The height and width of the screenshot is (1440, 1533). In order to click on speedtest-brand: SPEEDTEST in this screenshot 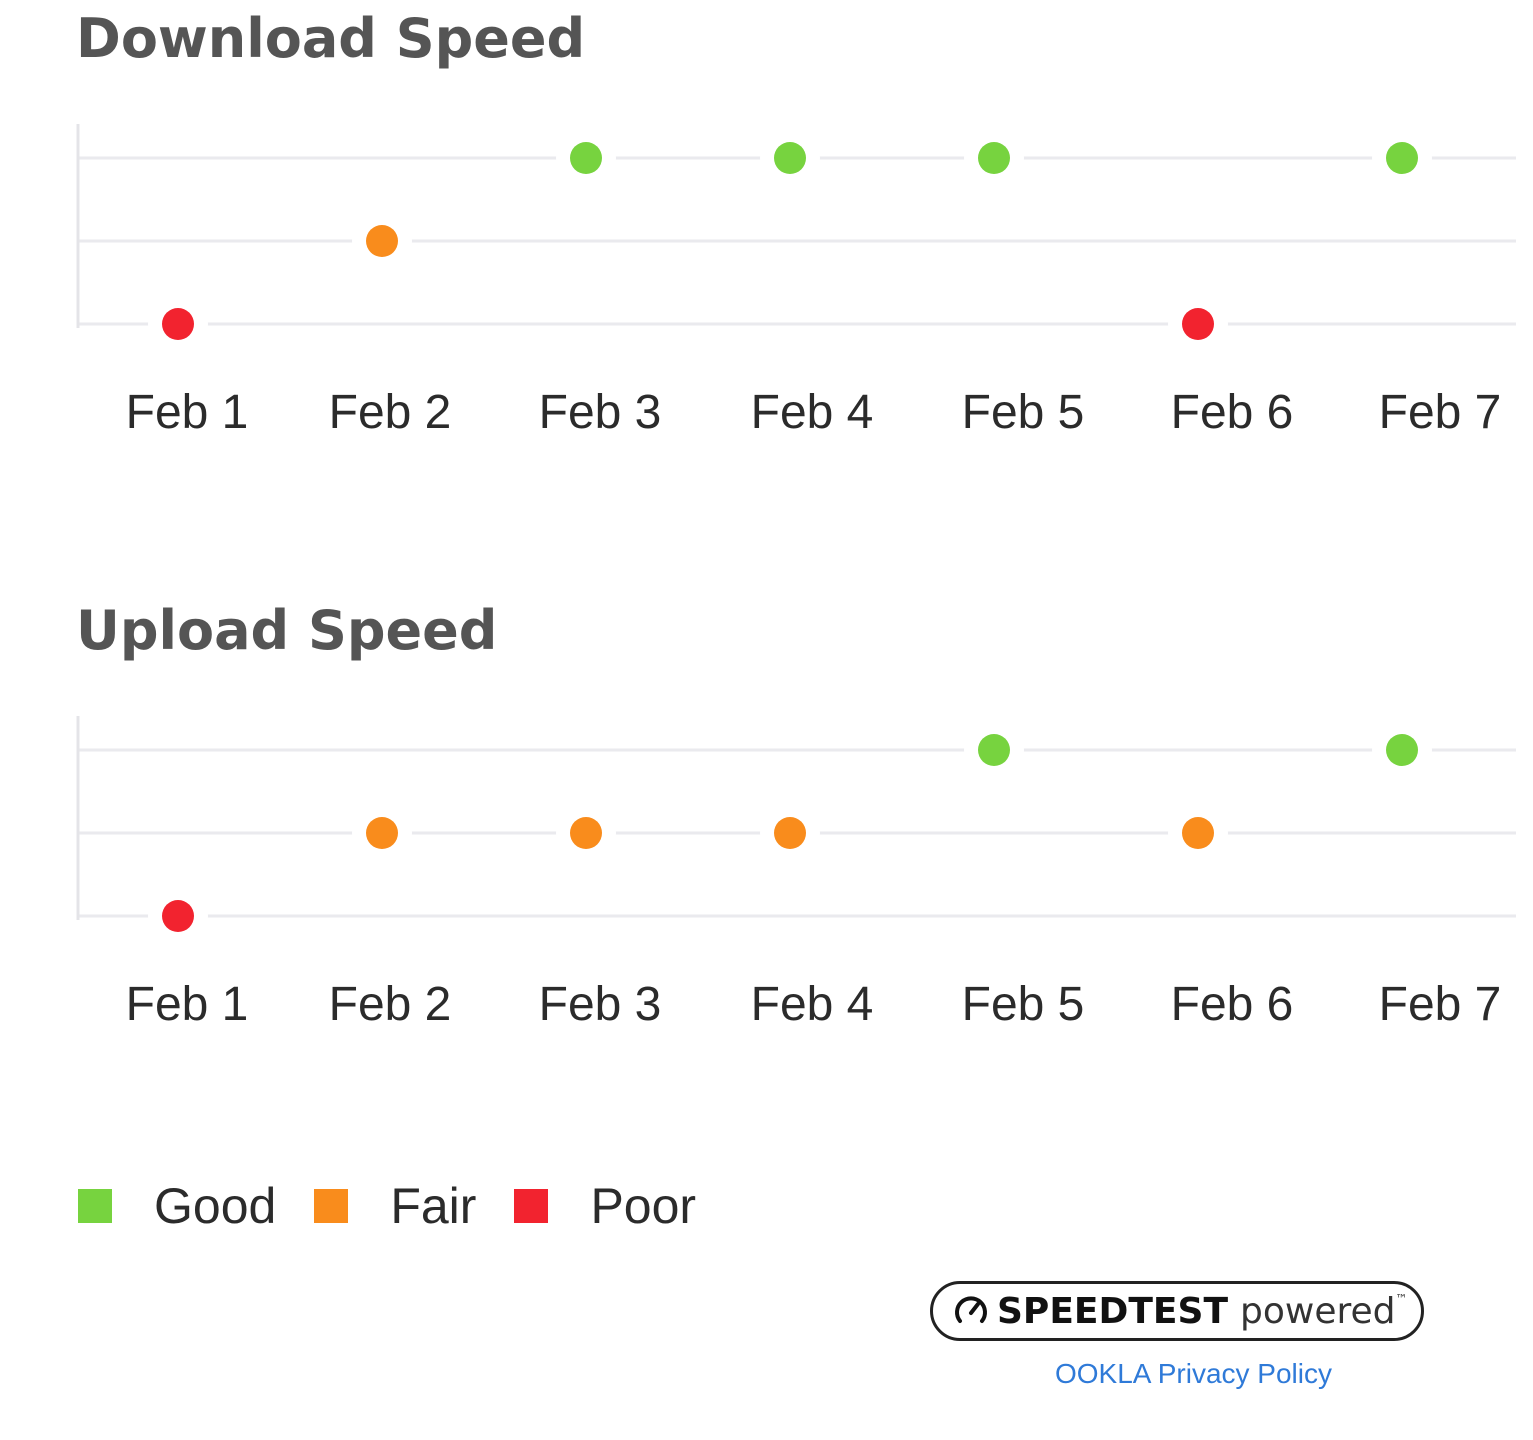, I will do `click(1113, 1311)`.